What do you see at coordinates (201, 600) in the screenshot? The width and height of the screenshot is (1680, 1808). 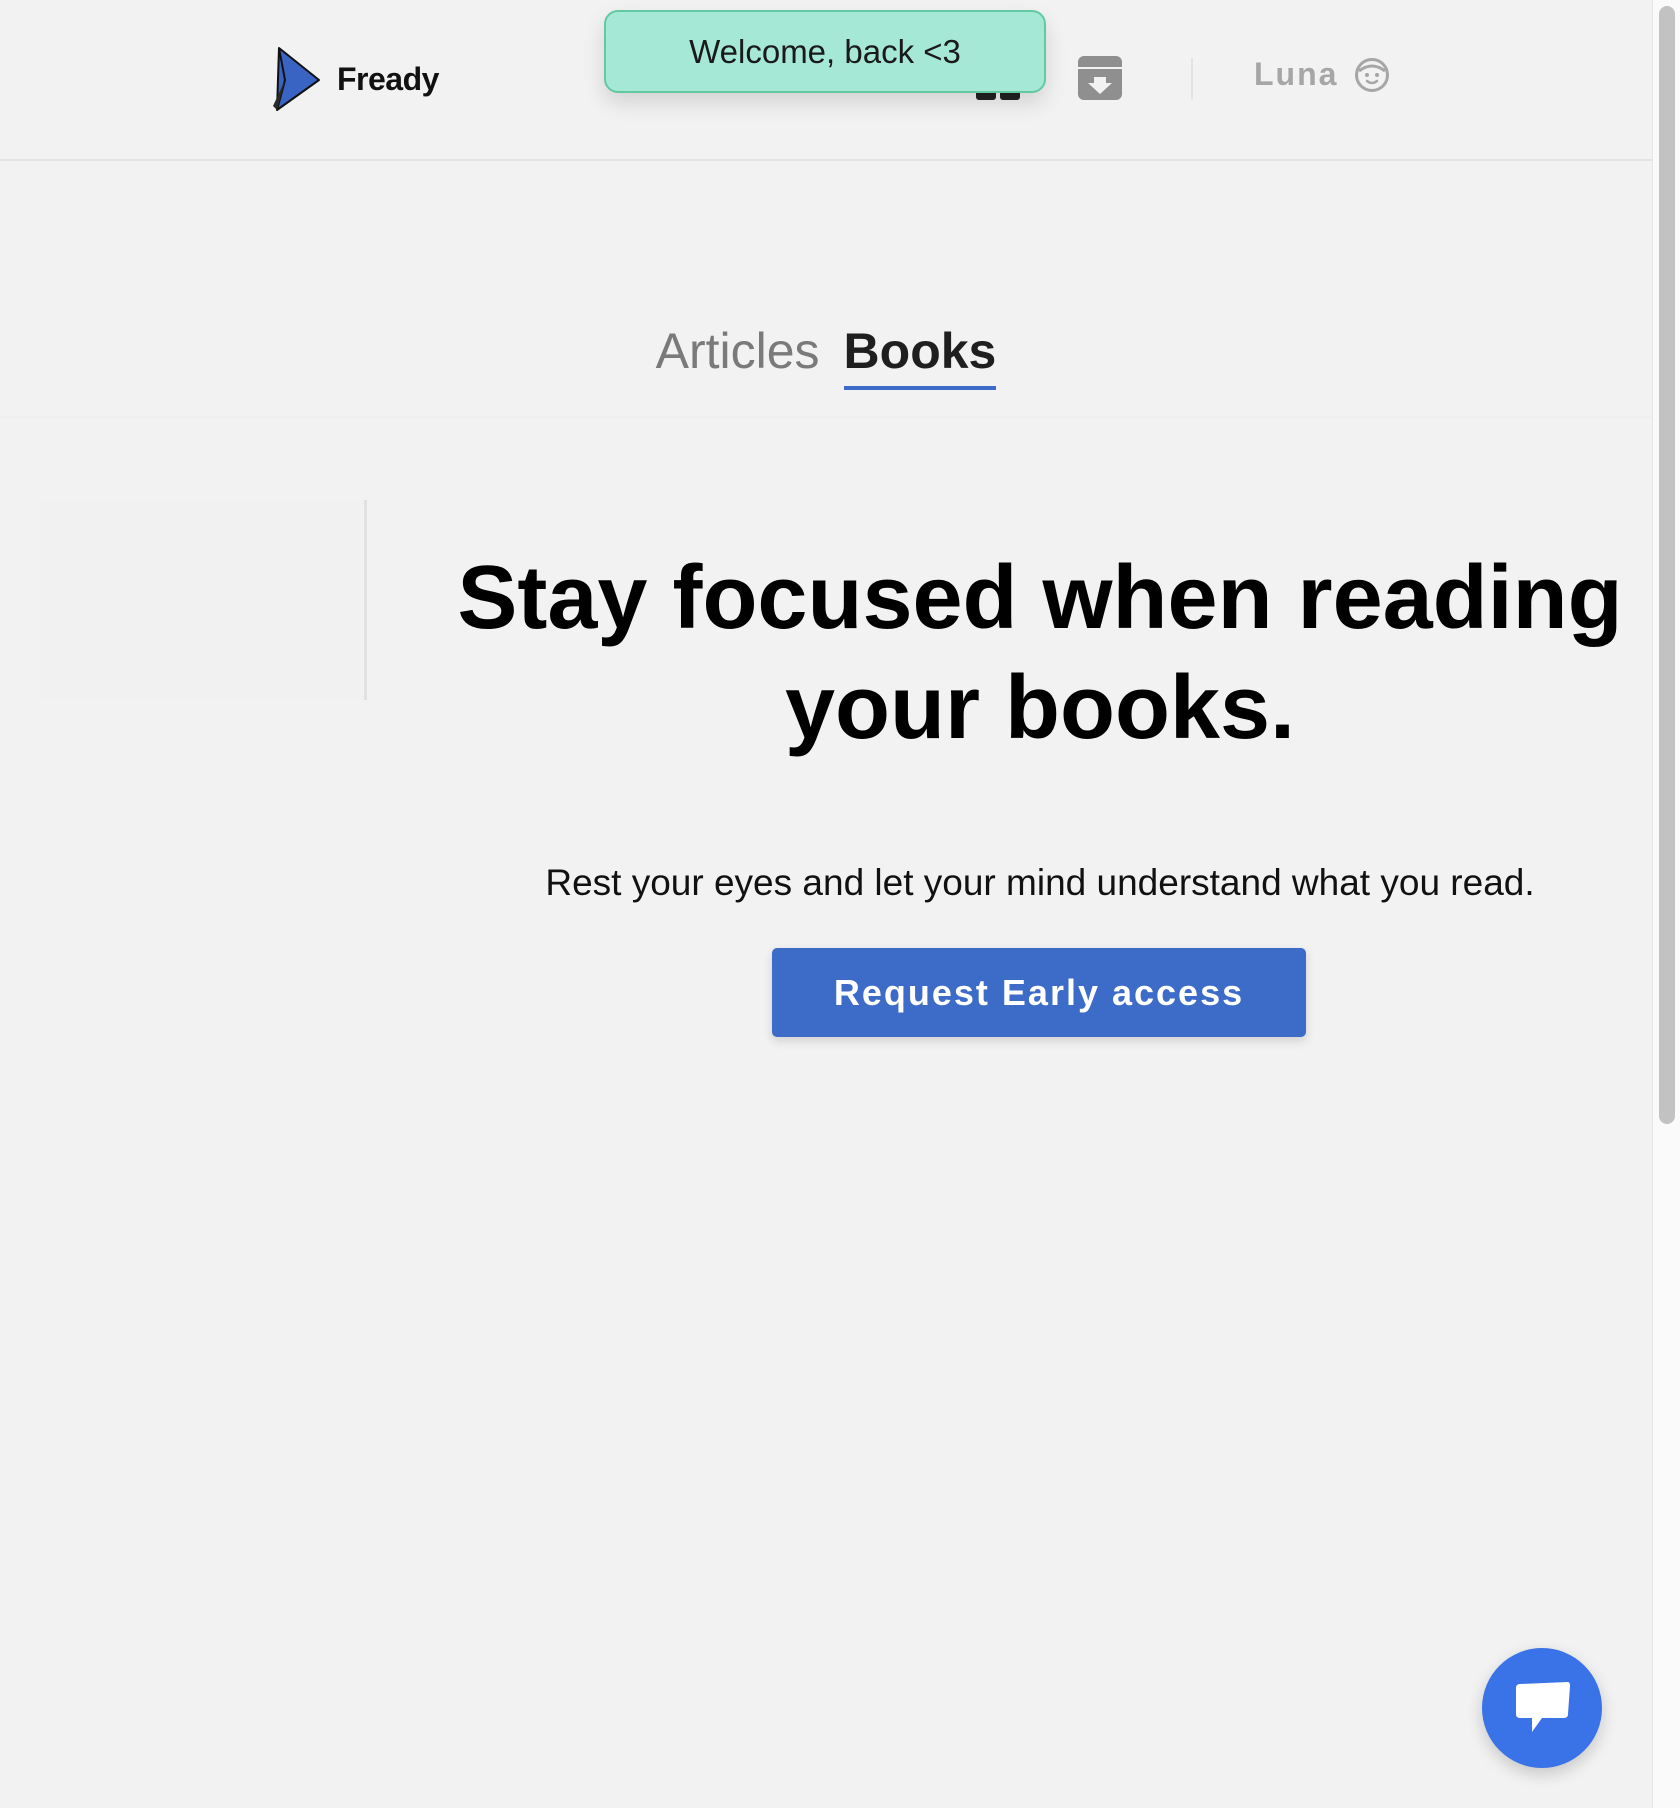 I see `side-panel` at bounding box center [201, 600].